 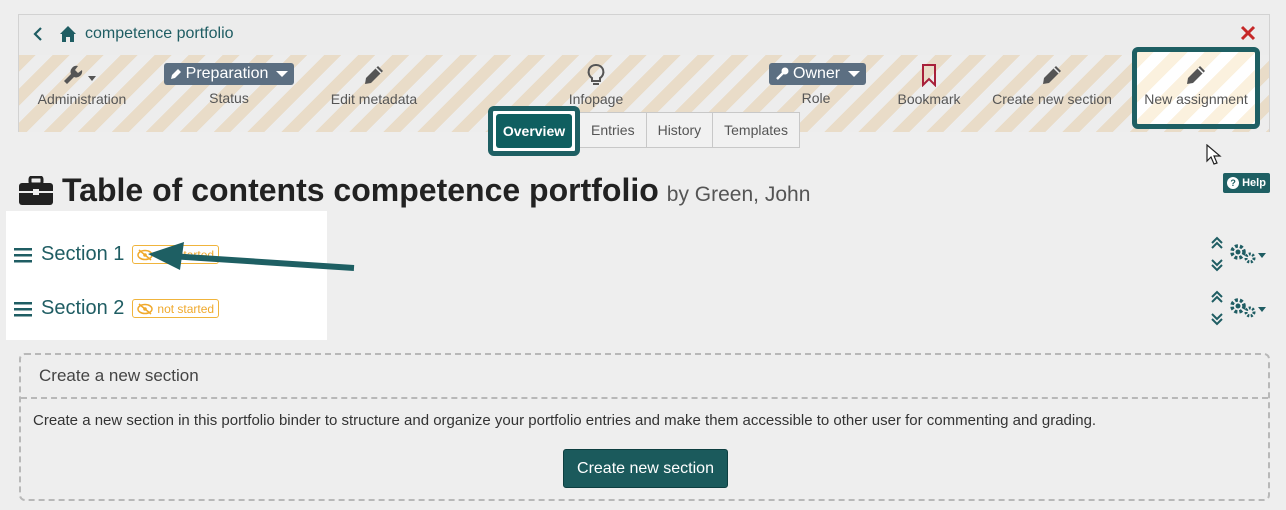 I want to click on wrench-icon, so click(x=80, y=74).